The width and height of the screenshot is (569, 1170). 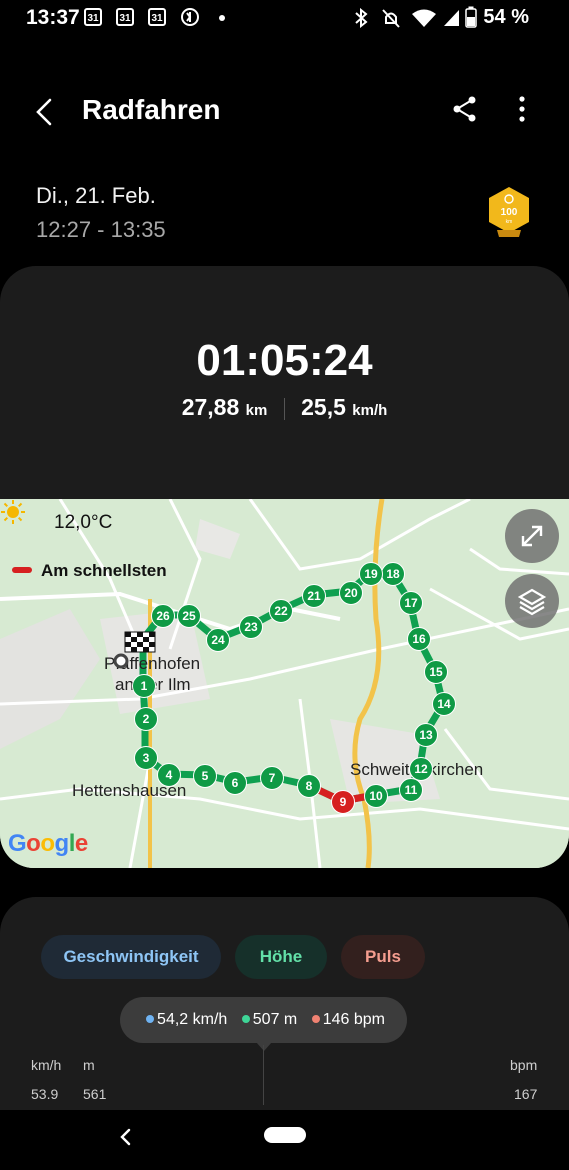 What do you see at coordinates (411, 790) in the screenshot?
I see `waypoint-marker: 11` at bounding box center [411, 790].